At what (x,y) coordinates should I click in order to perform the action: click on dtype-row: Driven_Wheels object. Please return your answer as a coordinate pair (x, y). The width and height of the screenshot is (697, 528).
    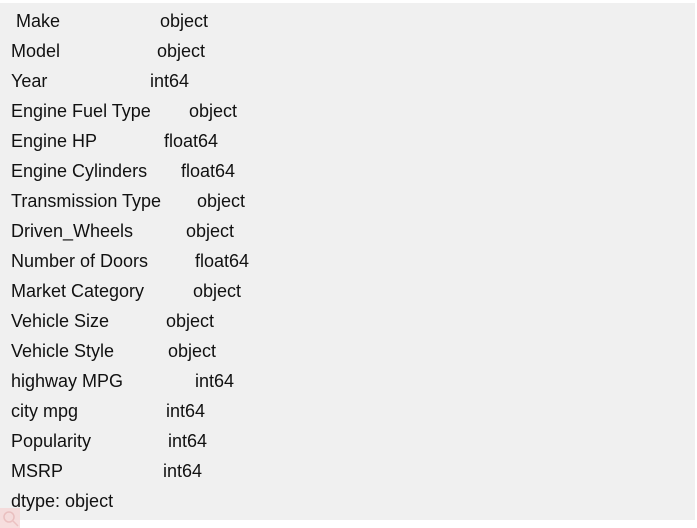
    Looking at the image, I should click on (347, 231).